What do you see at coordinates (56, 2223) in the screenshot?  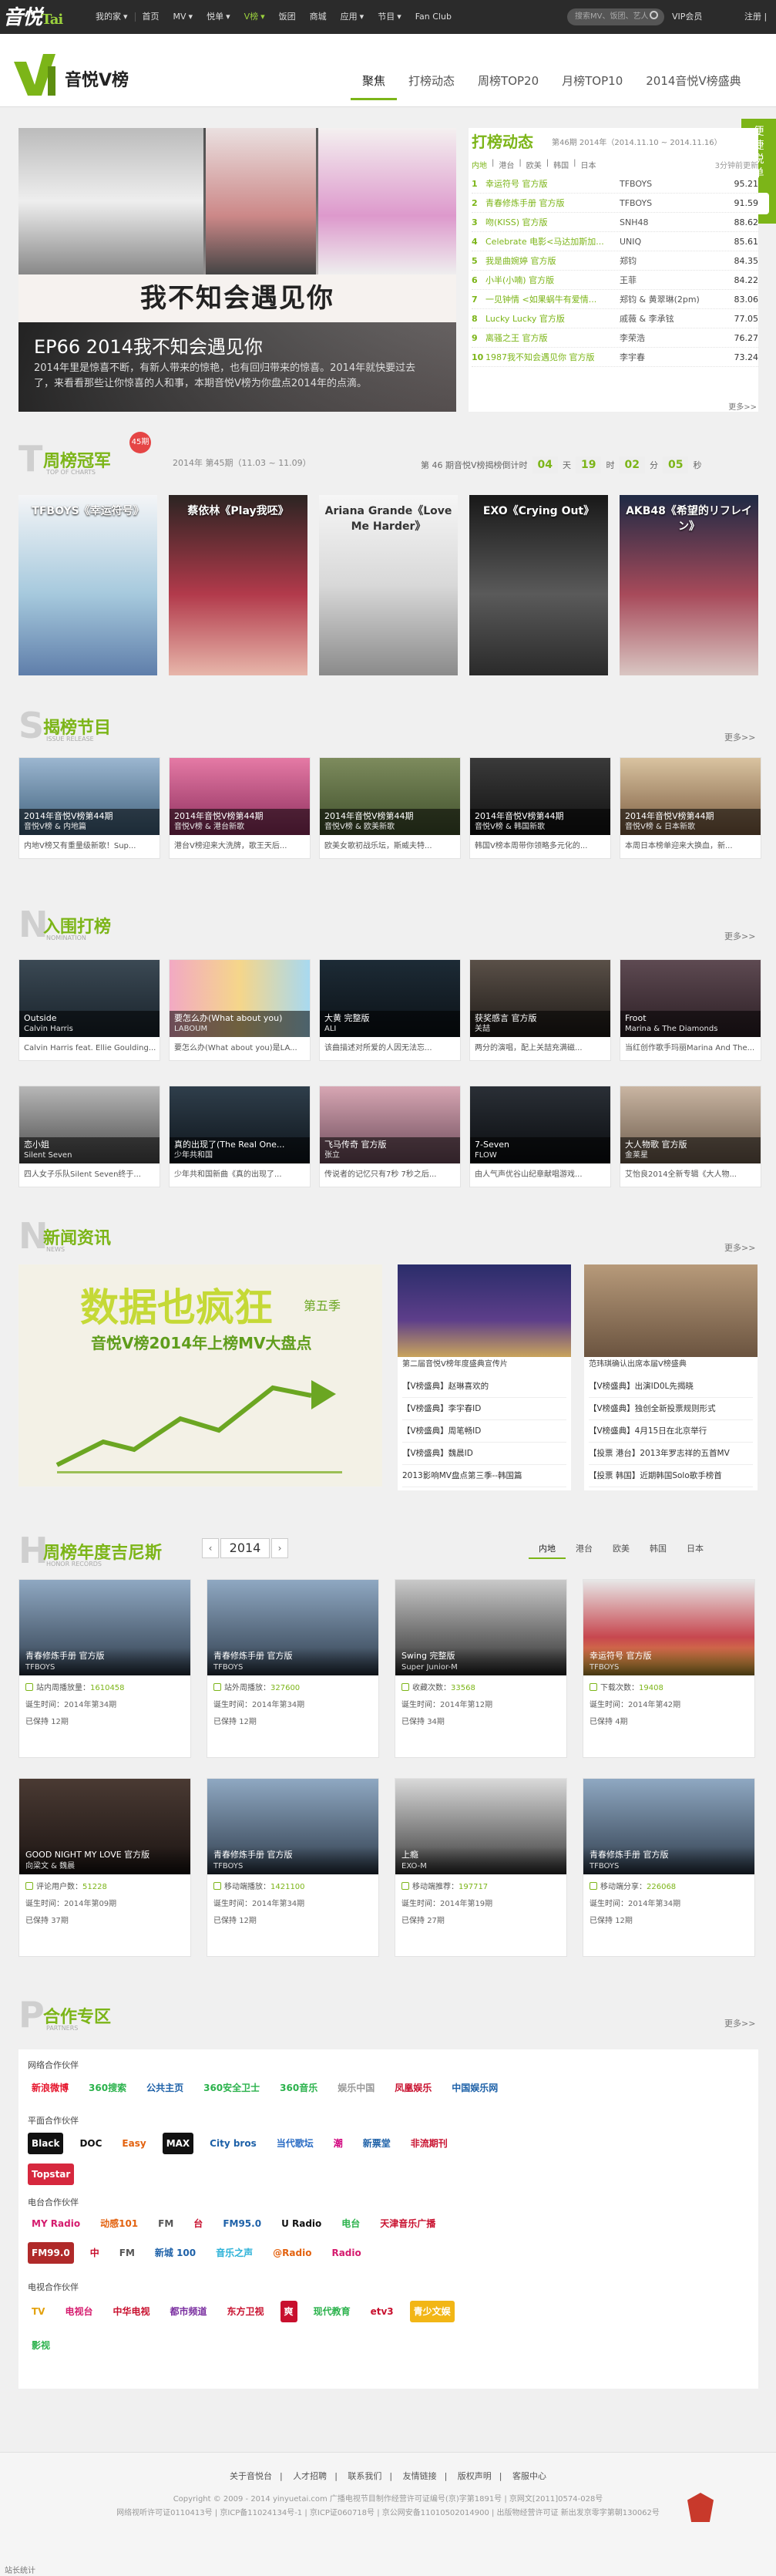 I see `partner-logo: MY Radio` at bounding box center [56, 2223].